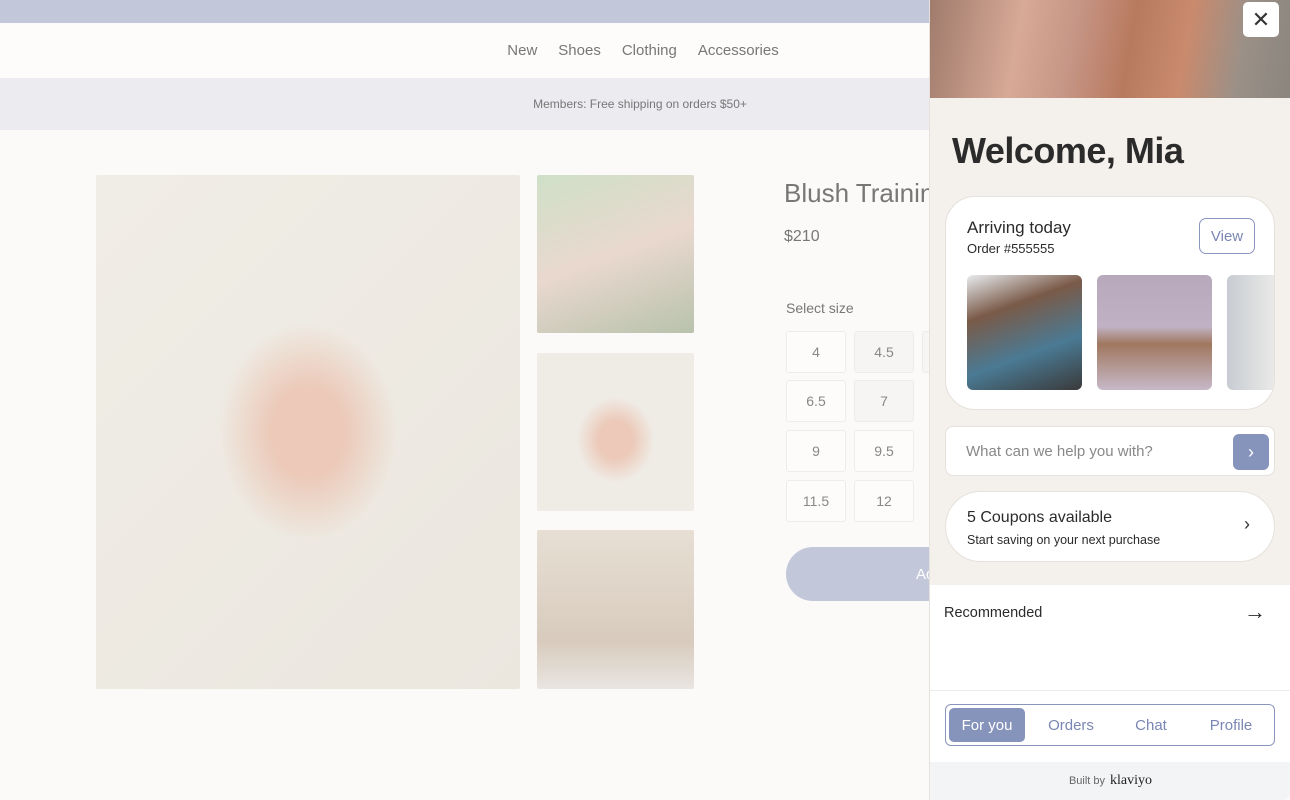 The width and height of the screenshot is (1290, 800). Describe the element at coordinates (522, 50) in the screenshot. I see `nav-new: New` at that location.